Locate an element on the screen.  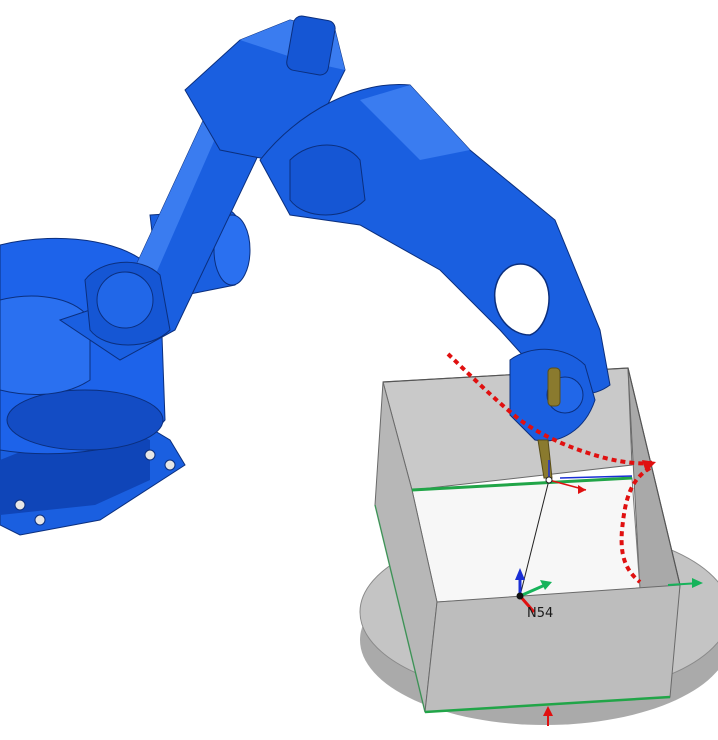
frame-label: N54 is located at coordinates (540, 613).